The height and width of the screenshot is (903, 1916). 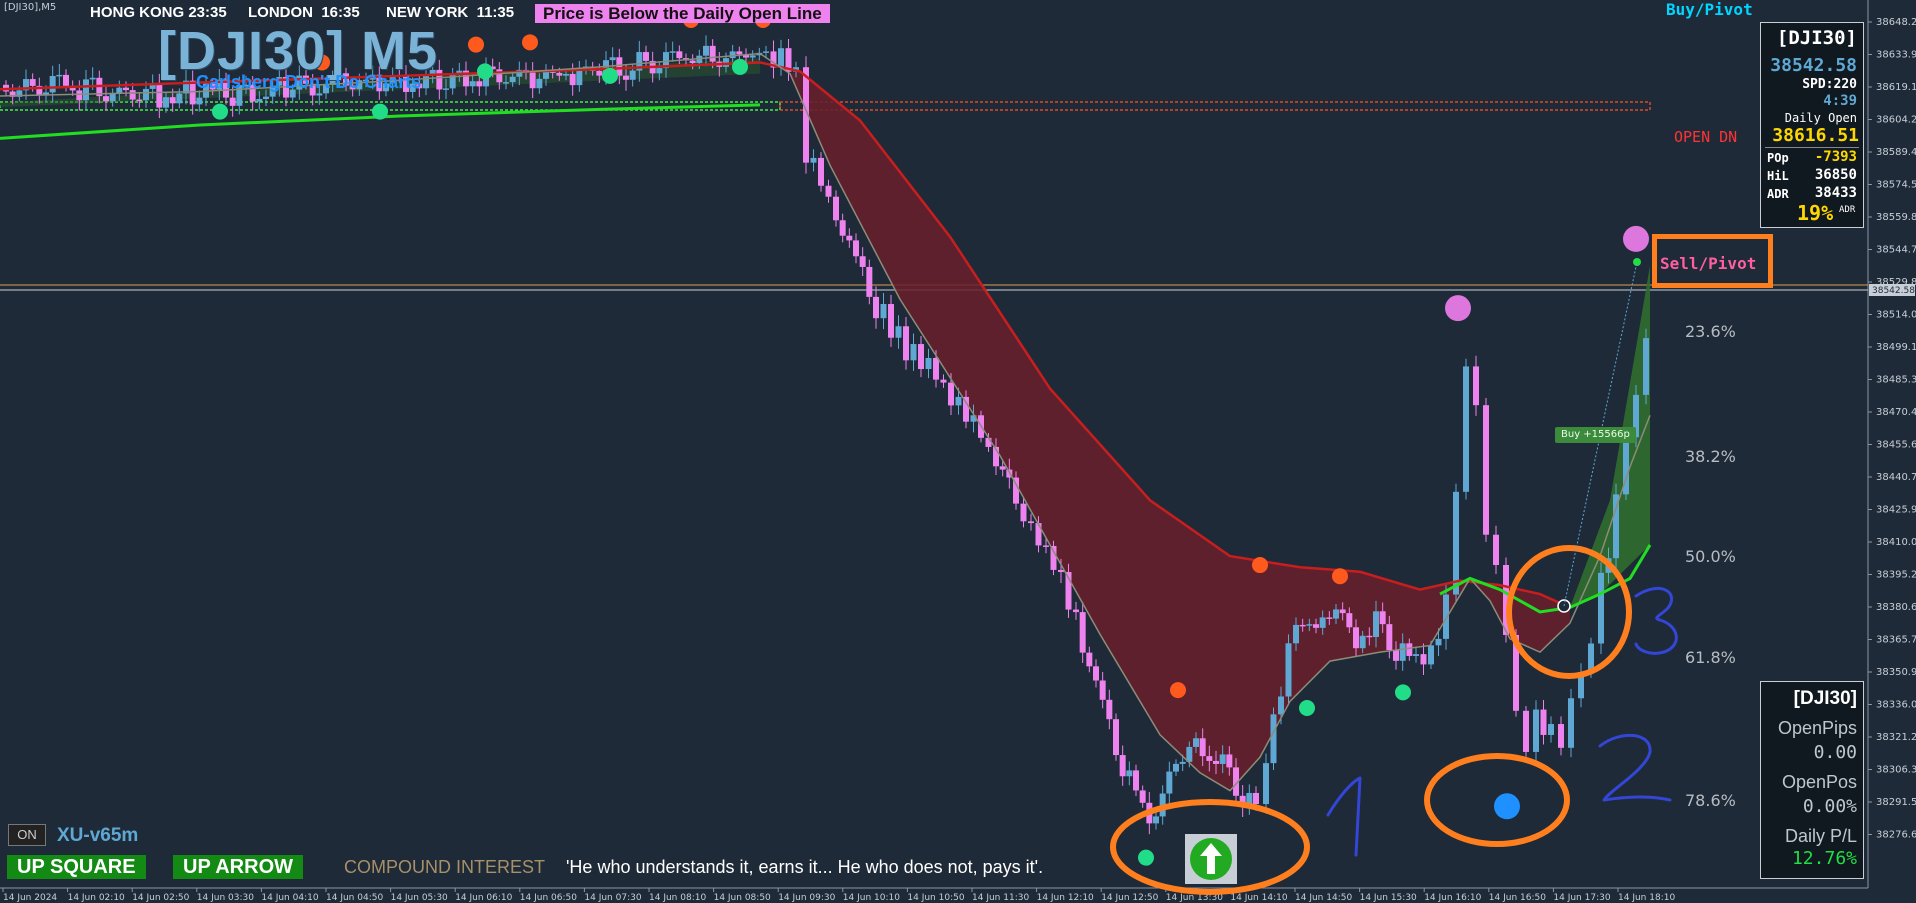 I want to click on window-label: [DJI30],M5, so click(x=30, y=7).